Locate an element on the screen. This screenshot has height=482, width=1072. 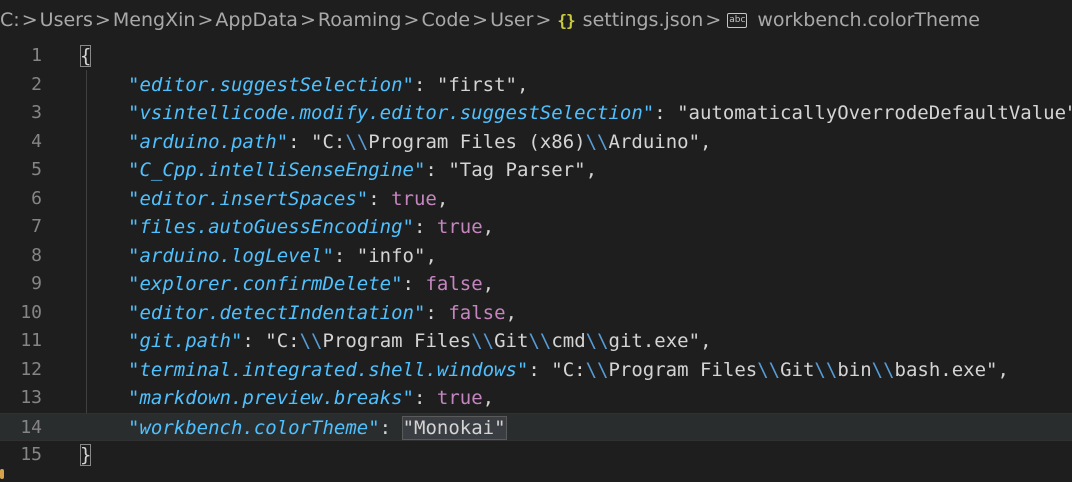
code-line: 2 "editor.suggestSelection": "first", is located at coordinates (536, 85).